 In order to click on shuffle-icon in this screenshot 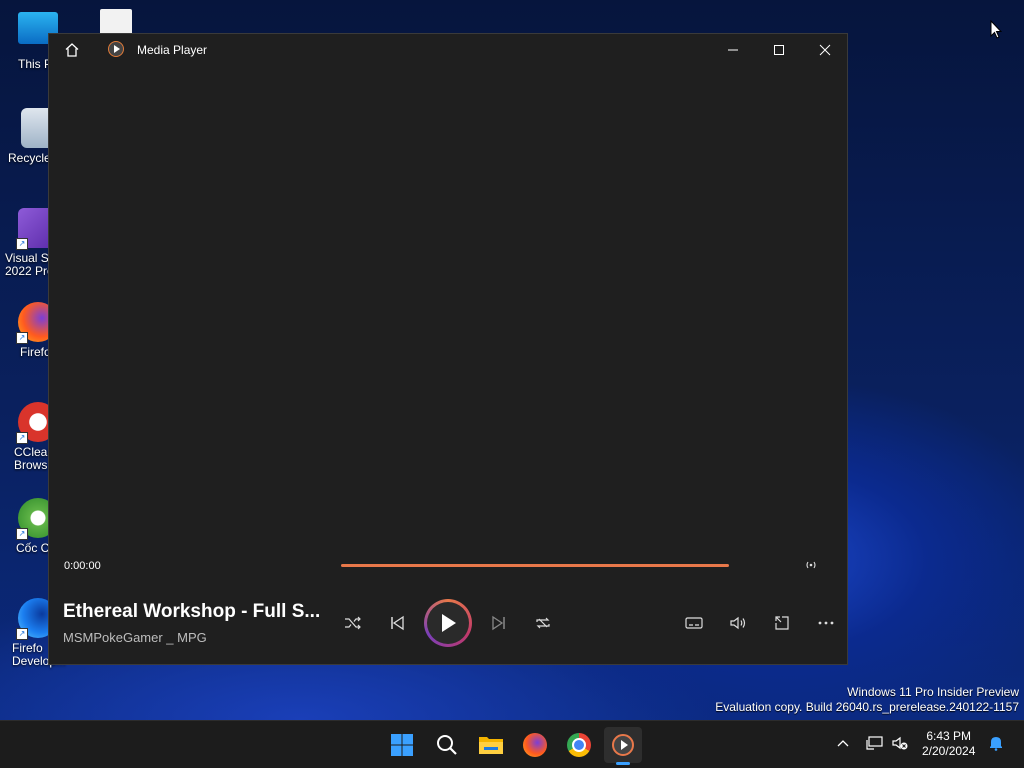, I will do `click(353, 623)`.